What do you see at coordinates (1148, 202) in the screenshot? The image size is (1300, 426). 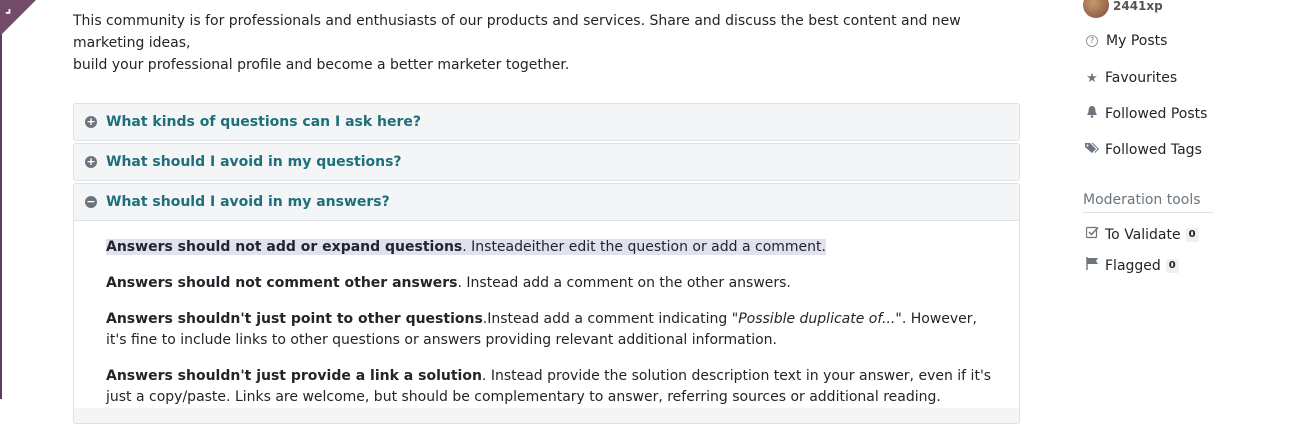 I see `moderation-tools-title: Moderation tools` at bounding box center [1148, 202].